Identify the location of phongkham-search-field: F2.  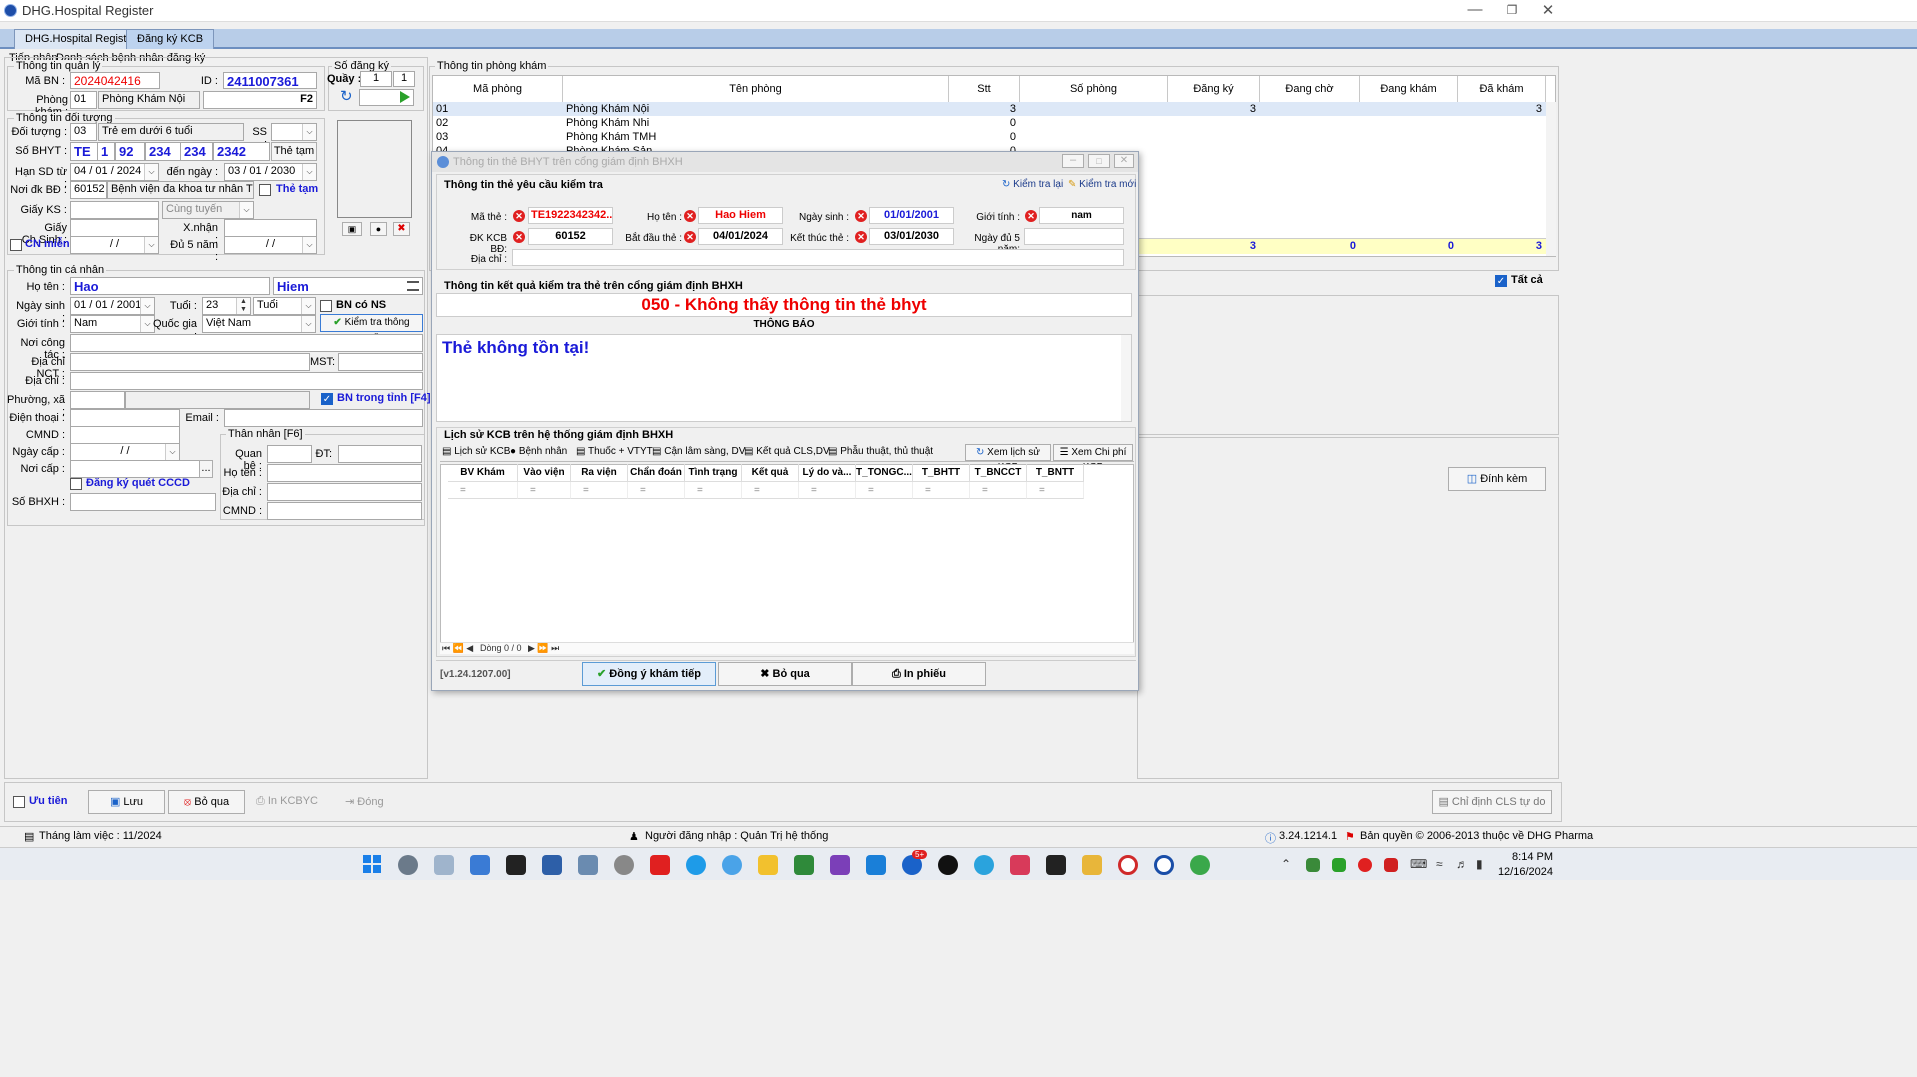
(260, 100).